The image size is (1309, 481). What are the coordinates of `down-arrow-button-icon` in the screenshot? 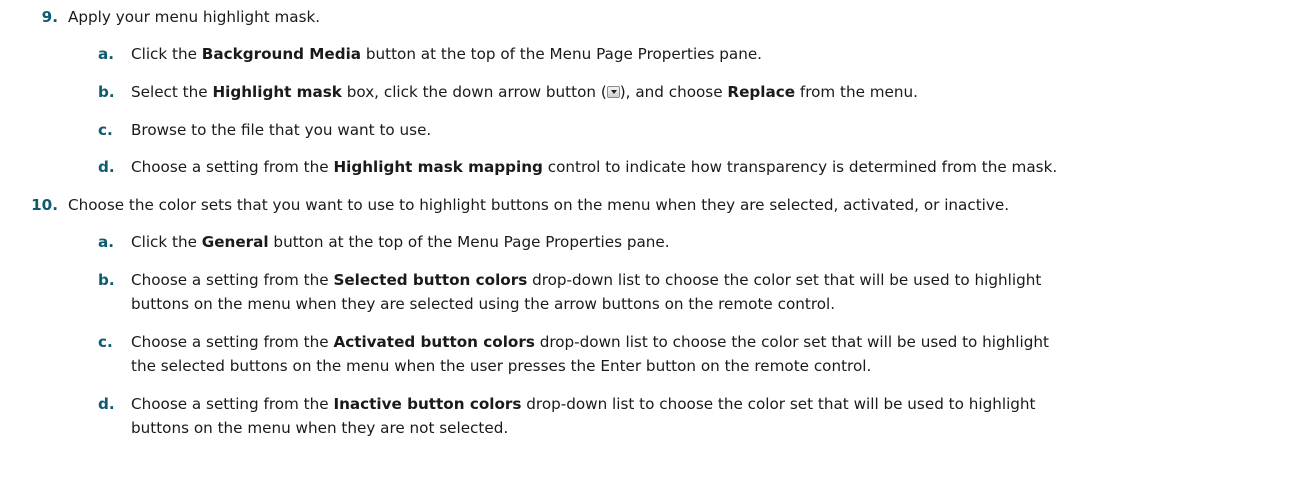 It's located at (613, 92).